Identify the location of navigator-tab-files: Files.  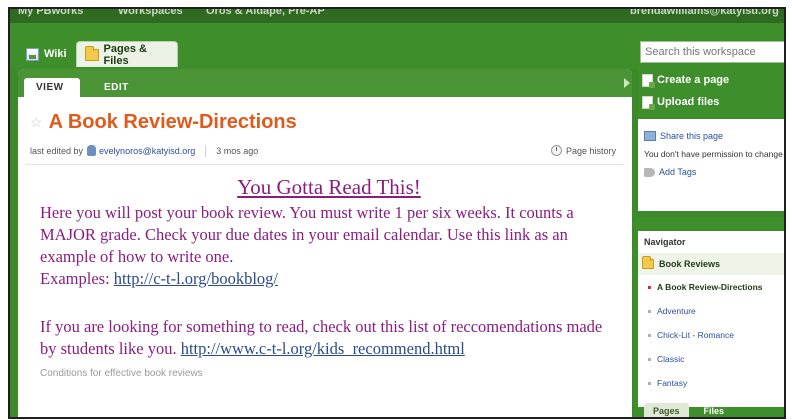
(714, 410).